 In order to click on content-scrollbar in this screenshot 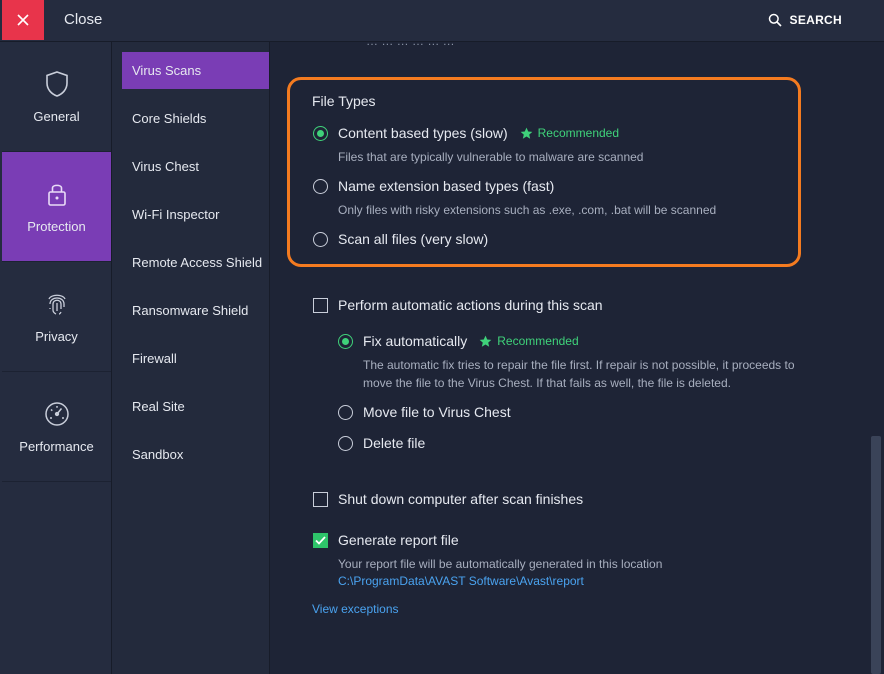, I will do `click(876, 358)`.